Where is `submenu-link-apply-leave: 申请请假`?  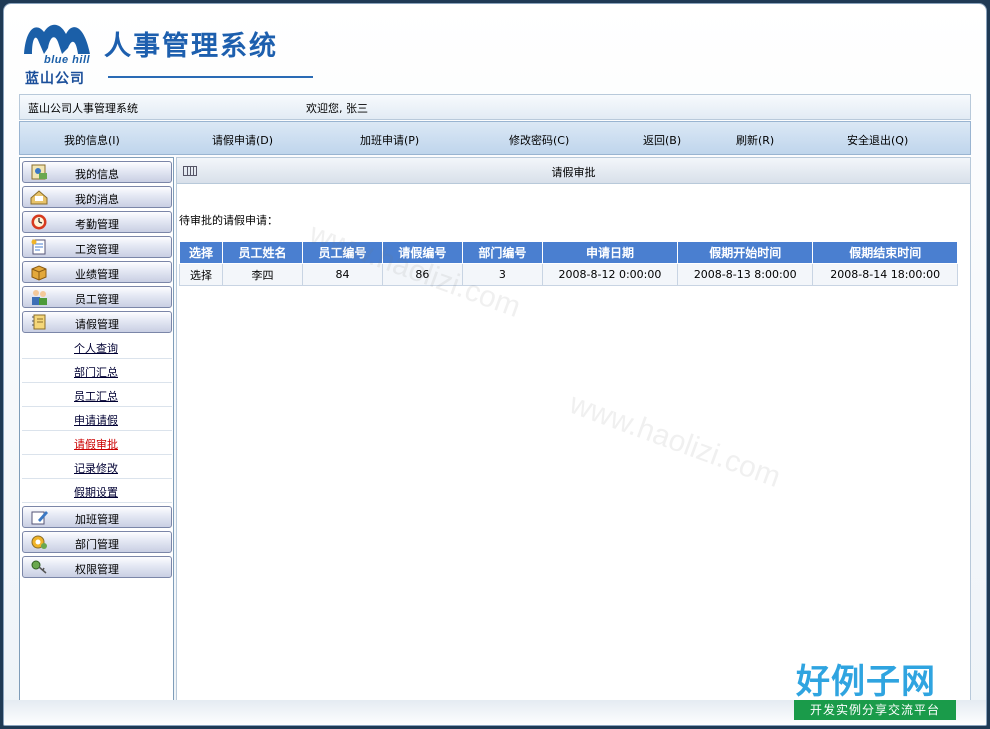
submenu-link-apply-leave: 申请请假 is located at coordinates (96, 420).